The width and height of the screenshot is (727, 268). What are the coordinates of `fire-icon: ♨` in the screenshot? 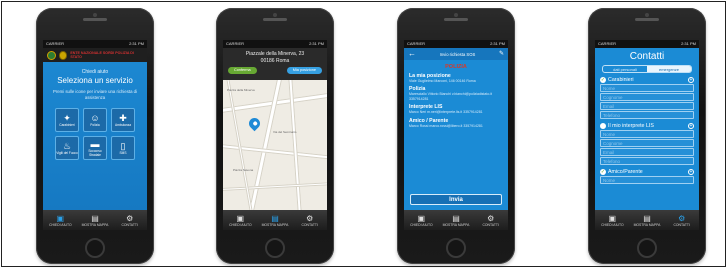 It's located at (67, 145).